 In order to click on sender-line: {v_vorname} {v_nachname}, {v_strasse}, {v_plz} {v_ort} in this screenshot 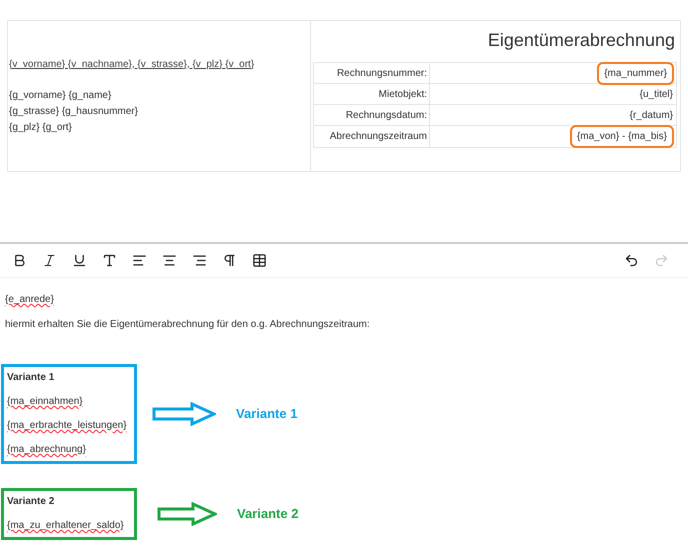, I will do `click(132, 65)`.